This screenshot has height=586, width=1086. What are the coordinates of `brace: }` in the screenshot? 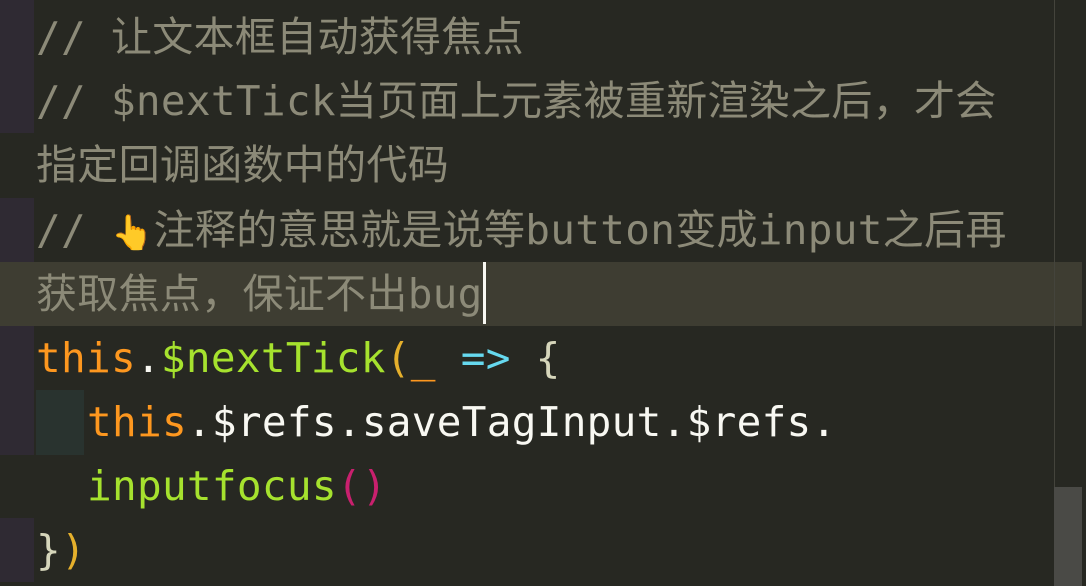 It's located at (48, 550).